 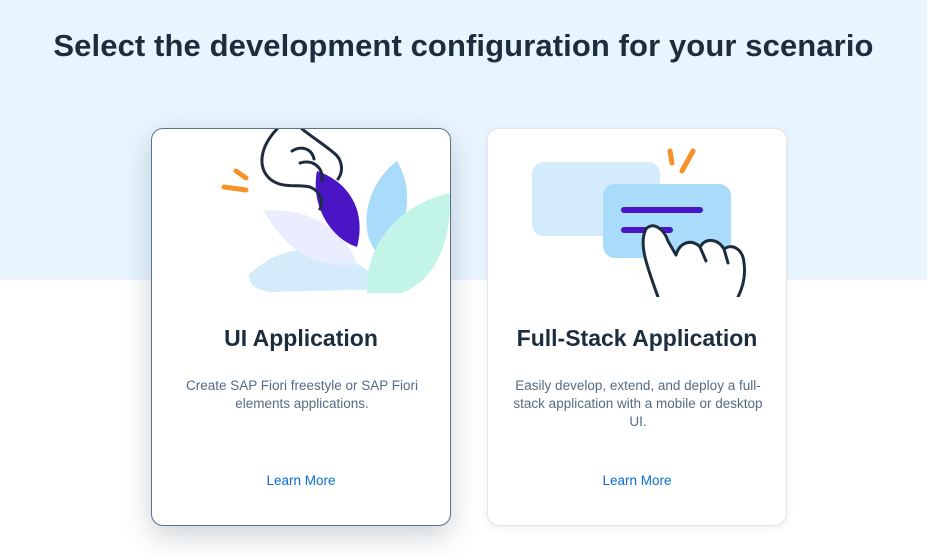 What do you see at coordinates (335, 211) in the screenshot?
I see `hand-picking-flower-illustration` at bounding box center [335, 211].